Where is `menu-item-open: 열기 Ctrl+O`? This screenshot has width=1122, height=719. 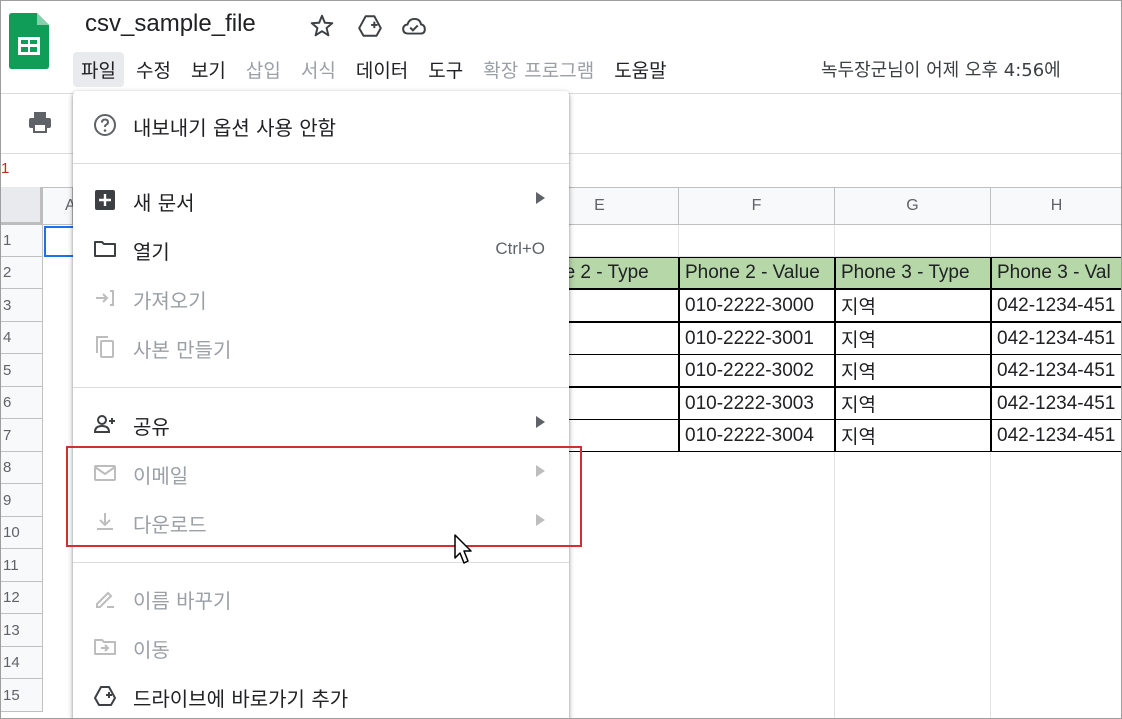
menu-item-open: 열기 Ctrl+O is located at coordinates (321, 249).